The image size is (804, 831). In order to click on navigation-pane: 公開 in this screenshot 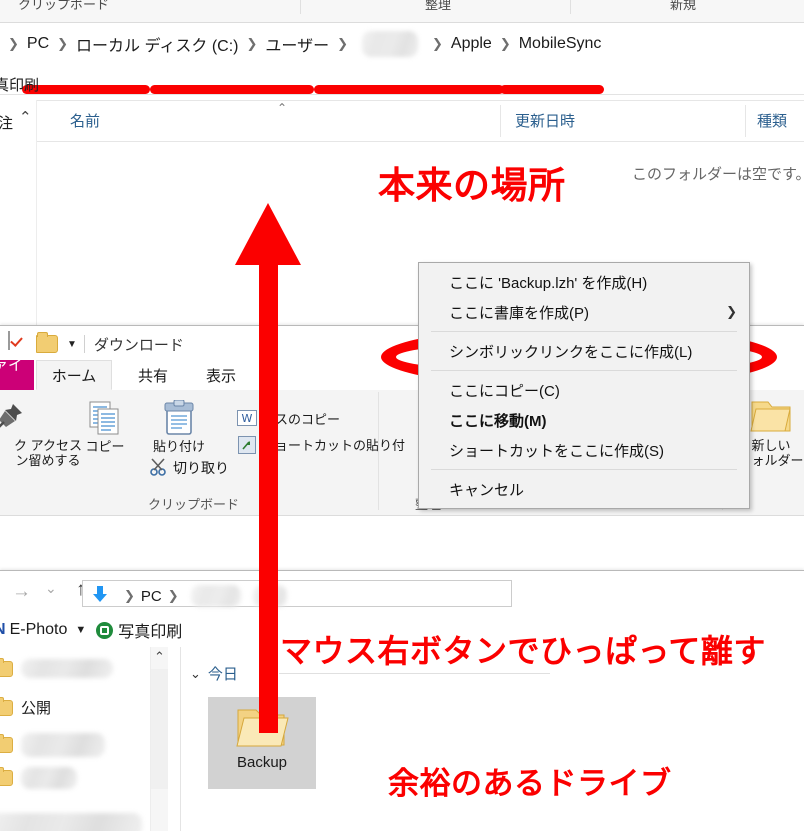, I will do `click(84, 739)`.